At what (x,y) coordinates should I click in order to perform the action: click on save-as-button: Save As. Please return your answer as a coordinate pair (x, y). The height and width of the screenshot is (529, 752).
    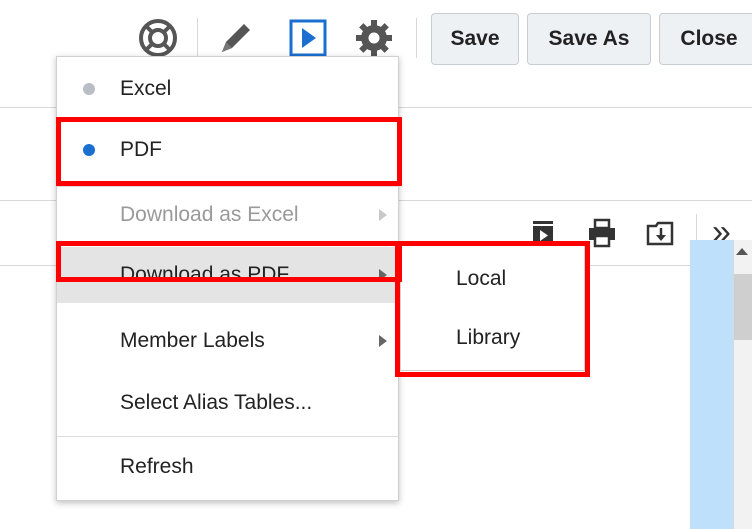
    Looking at the image, I should click on (589, 39).